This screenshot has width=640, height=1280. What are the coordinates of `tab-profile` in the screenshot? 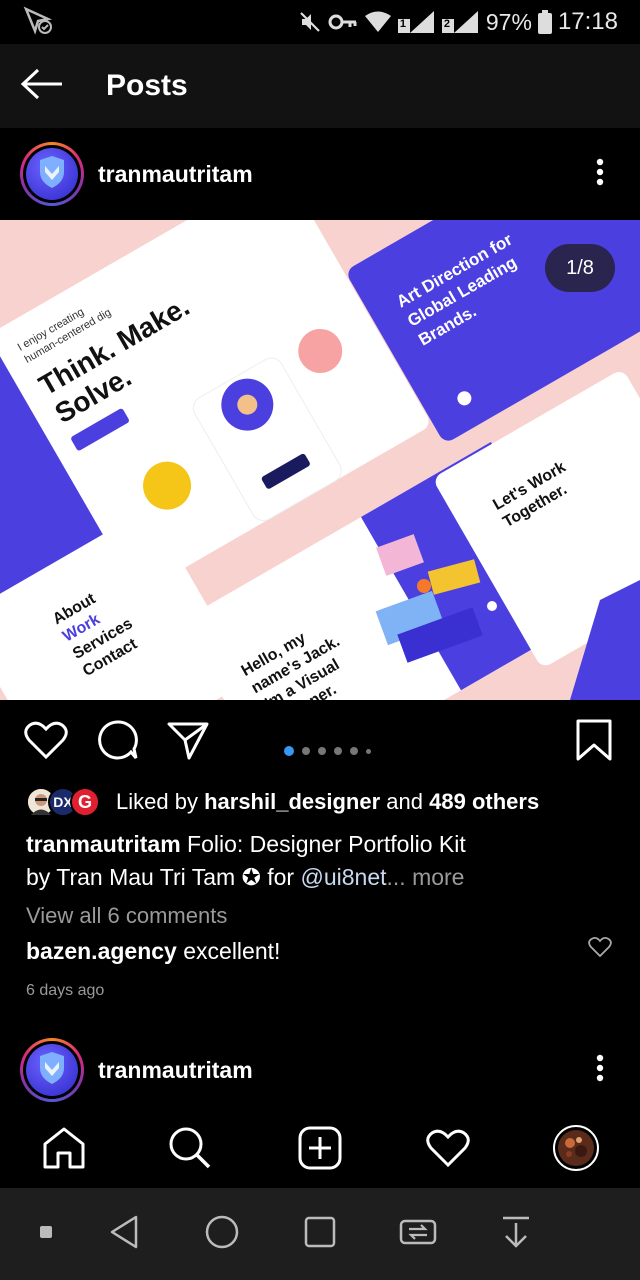 It's located at (576, 1150).